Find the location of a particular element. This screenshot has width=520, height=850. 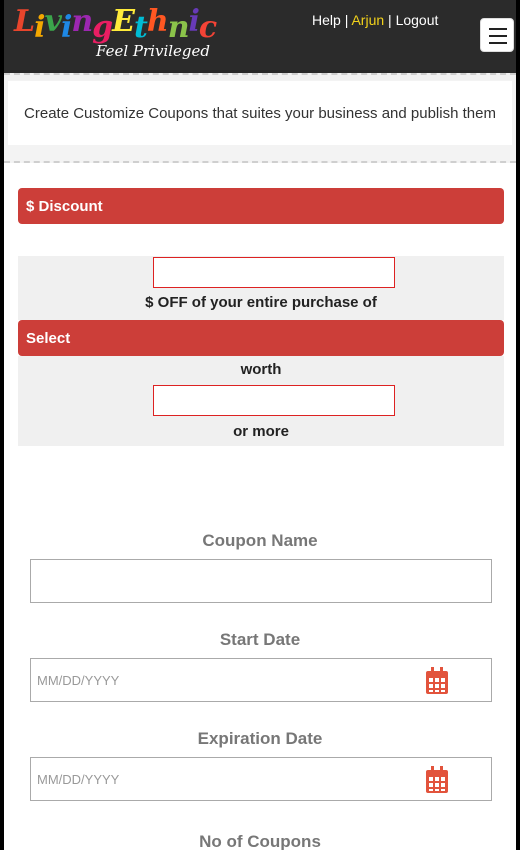

off-text: $ OFF of your entire purchase of is located at coordinates (261, 302).